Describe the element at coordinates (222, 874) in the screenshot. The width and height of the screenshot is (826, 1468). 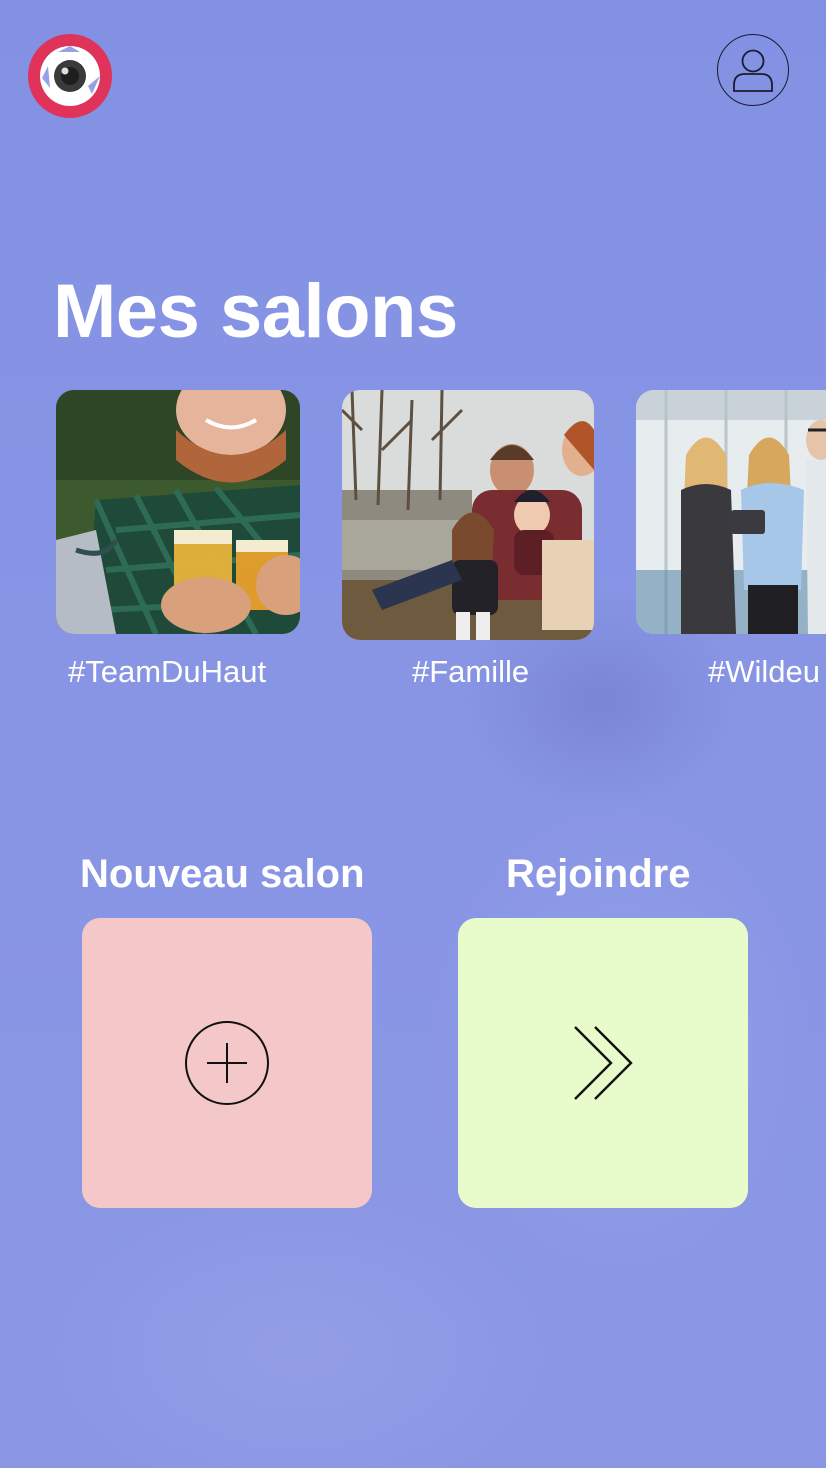
I see `new-salon-title: Nouveau salon` at that location.